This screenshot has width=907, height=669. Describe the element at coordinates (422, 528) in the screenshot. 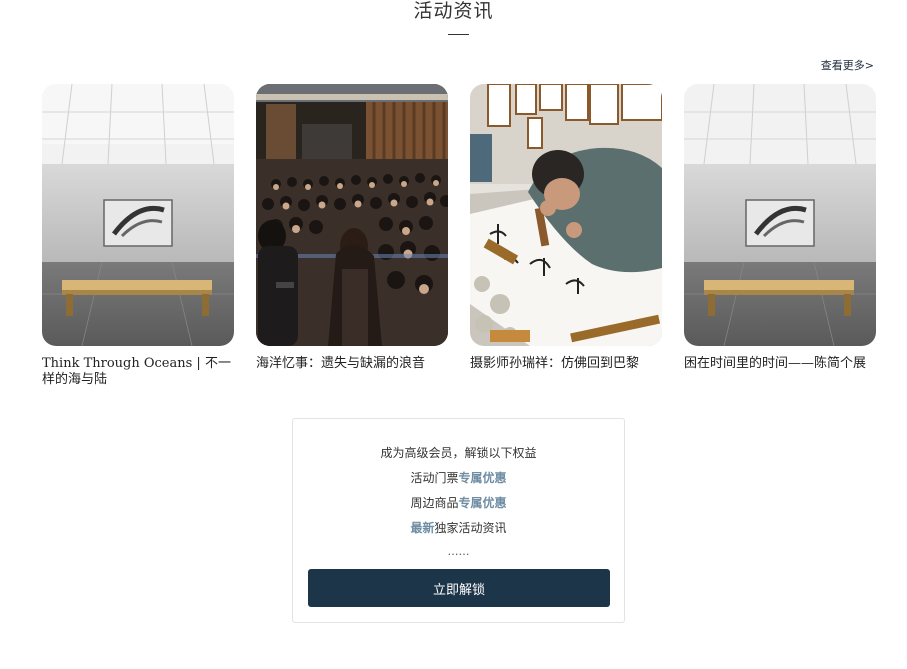

I see `benefit-highlight: 最新` at that location.